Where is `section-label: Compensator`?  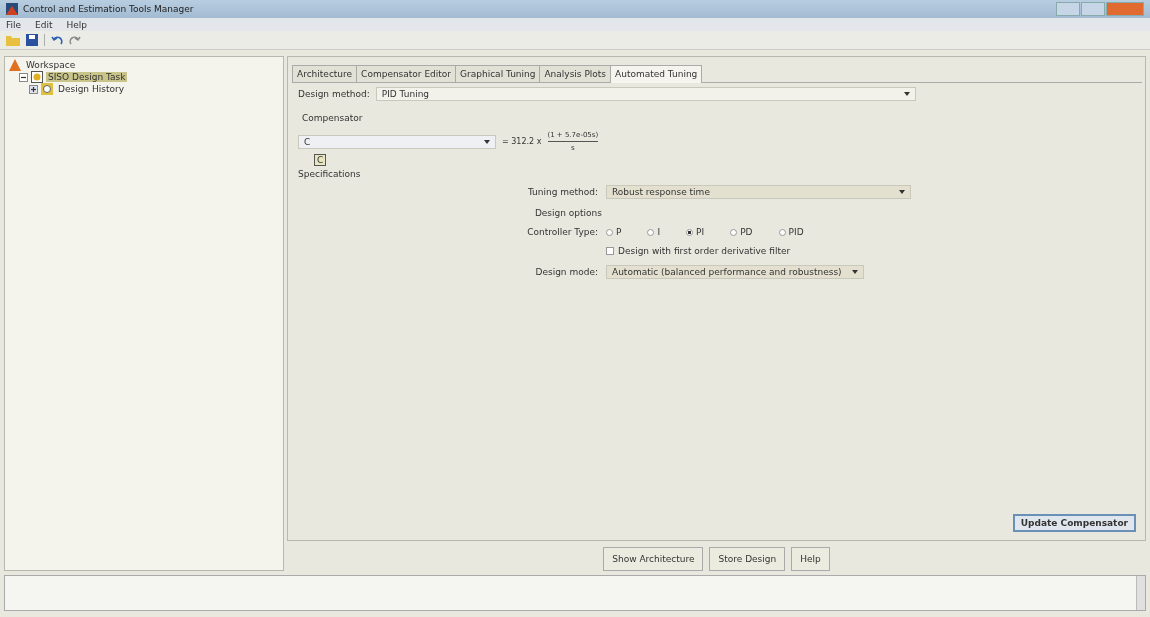
section-label: Compensator is located at coordinates (333, 118).